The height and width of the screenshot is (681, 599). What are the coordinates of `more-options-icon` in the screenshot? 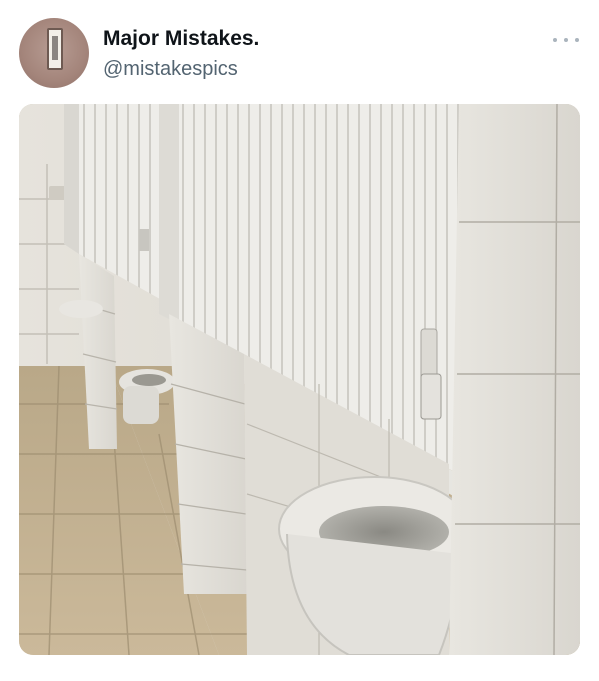 It's located at (566, 40).